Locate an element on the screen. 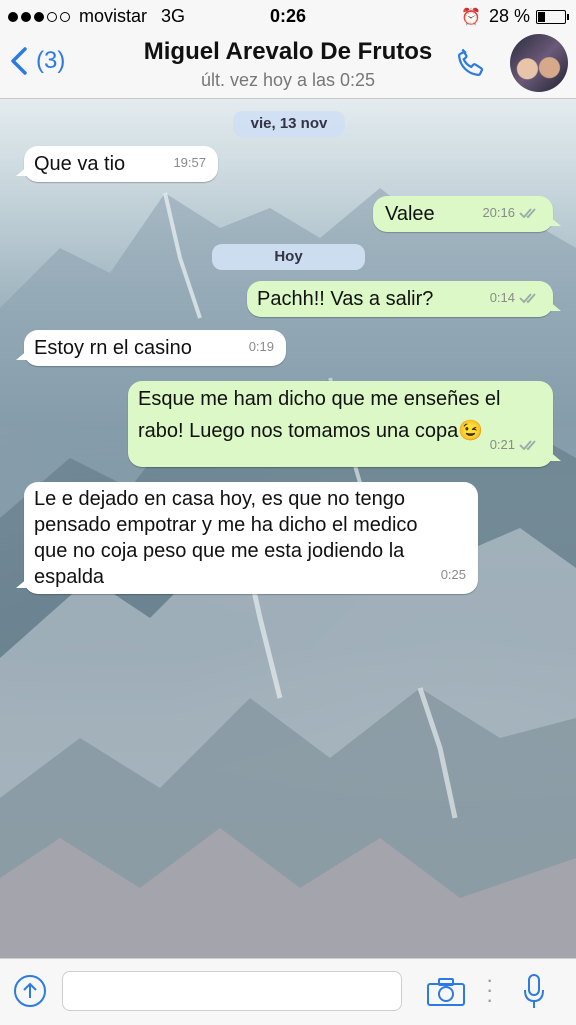 This screenshot has width=576, height=1025. date-separator: Hoy is located at coordinates (288, 257).